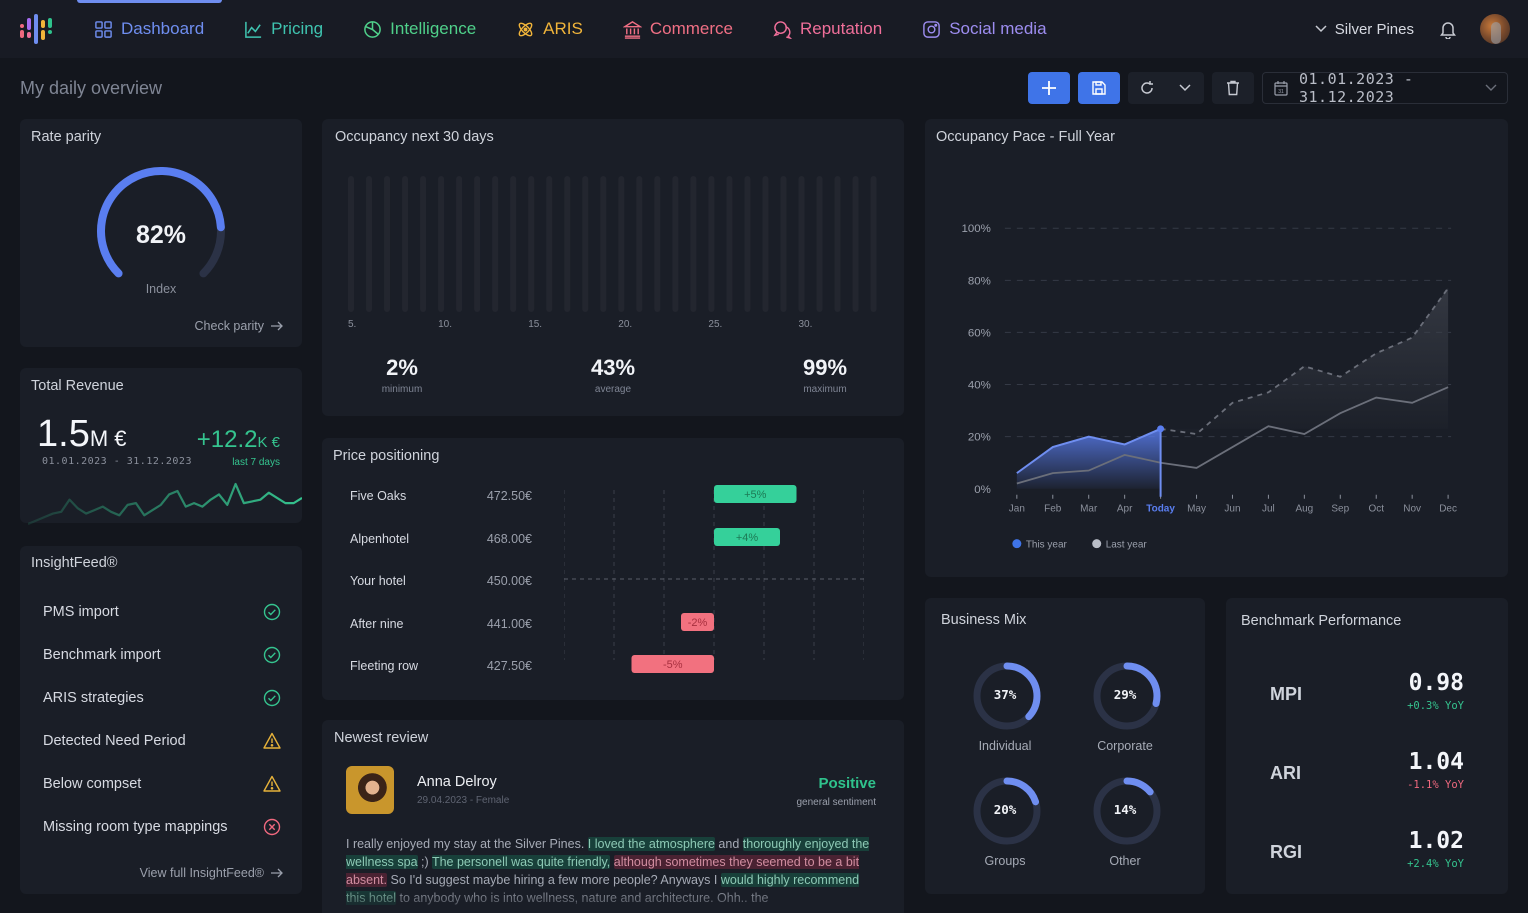 This screenshot has height=913, width=1528. What do you see at coordinates (806, 324) in the screenshot?
I see `x-tick-label: 30.` at bounding box center [806, 324].